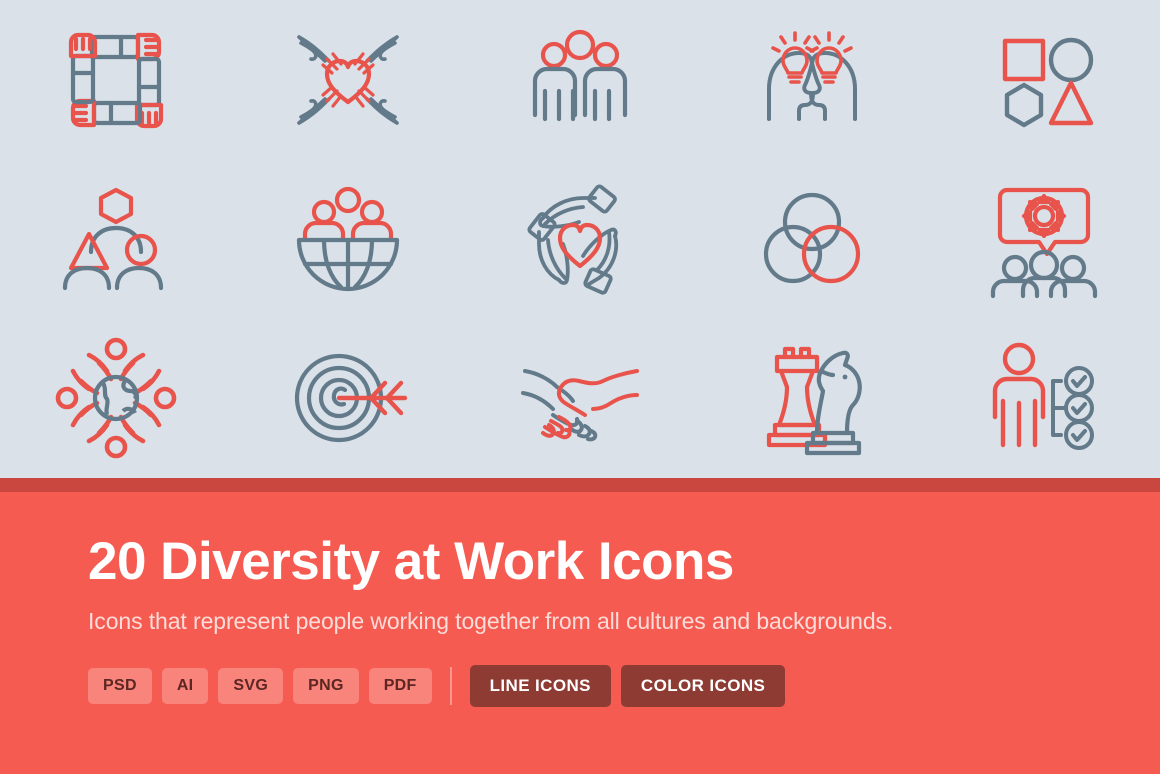 Image resolution: width=1160 pixels, height=774 pixels. I want to click on icon-cell-hands-around-heart, so click(348, 79).